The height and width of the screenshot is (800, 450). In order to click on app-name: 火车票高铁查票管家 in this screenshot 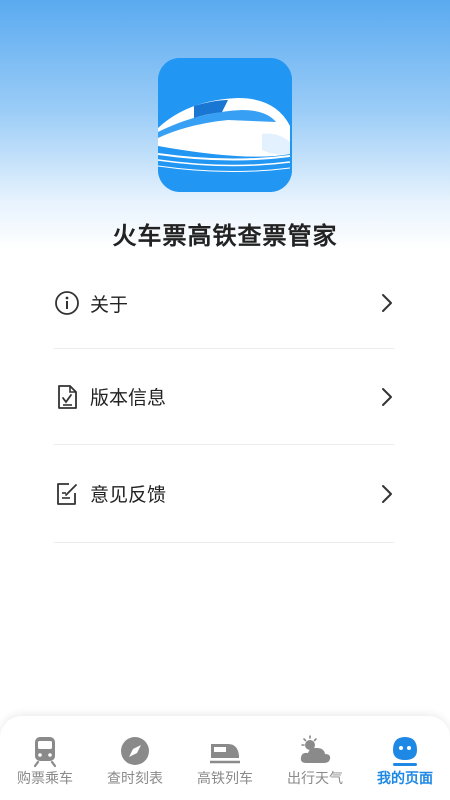, I will do `click(225, 236)`.